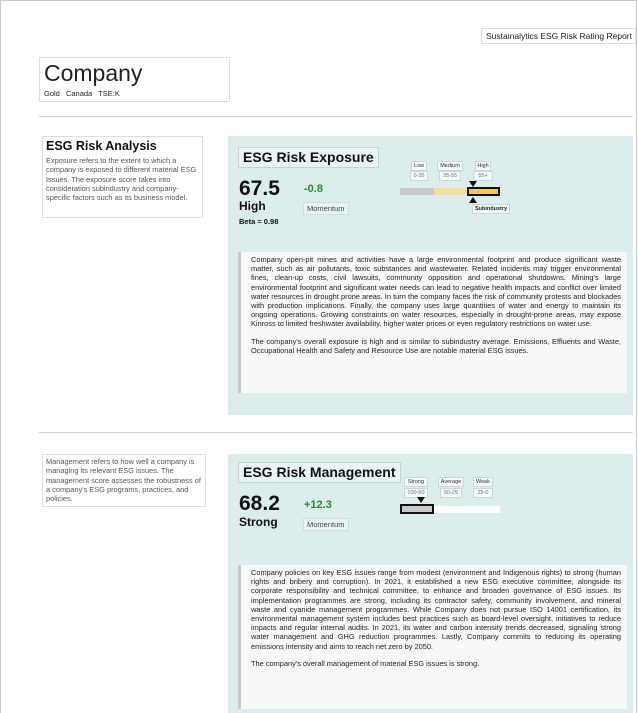 This screenshot has width=638, height=713. Describe the element at coordinates (419, 176) in the screenshot. I see `scale-range-low: 0-35` at that location.